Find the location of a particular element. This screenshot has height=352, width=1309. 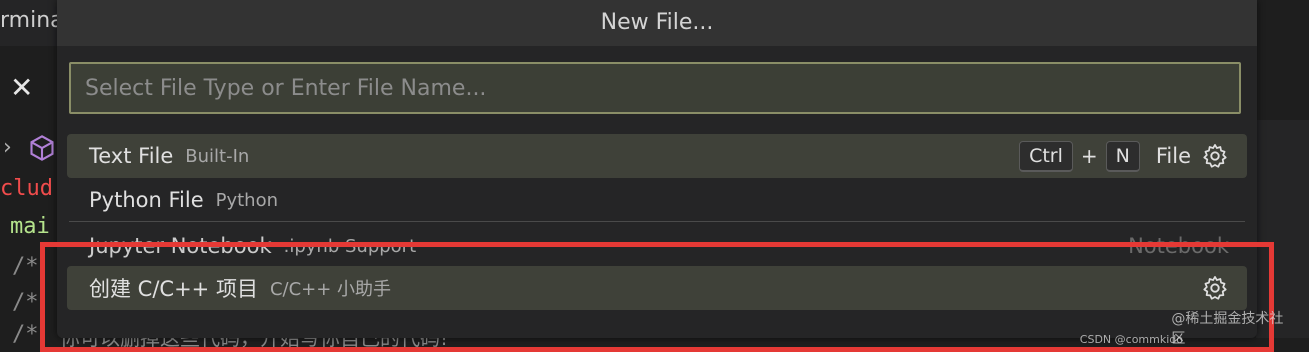

list-item-text-file: Text File Built-In Ctrl + N File is located at coordinates (657, 156).